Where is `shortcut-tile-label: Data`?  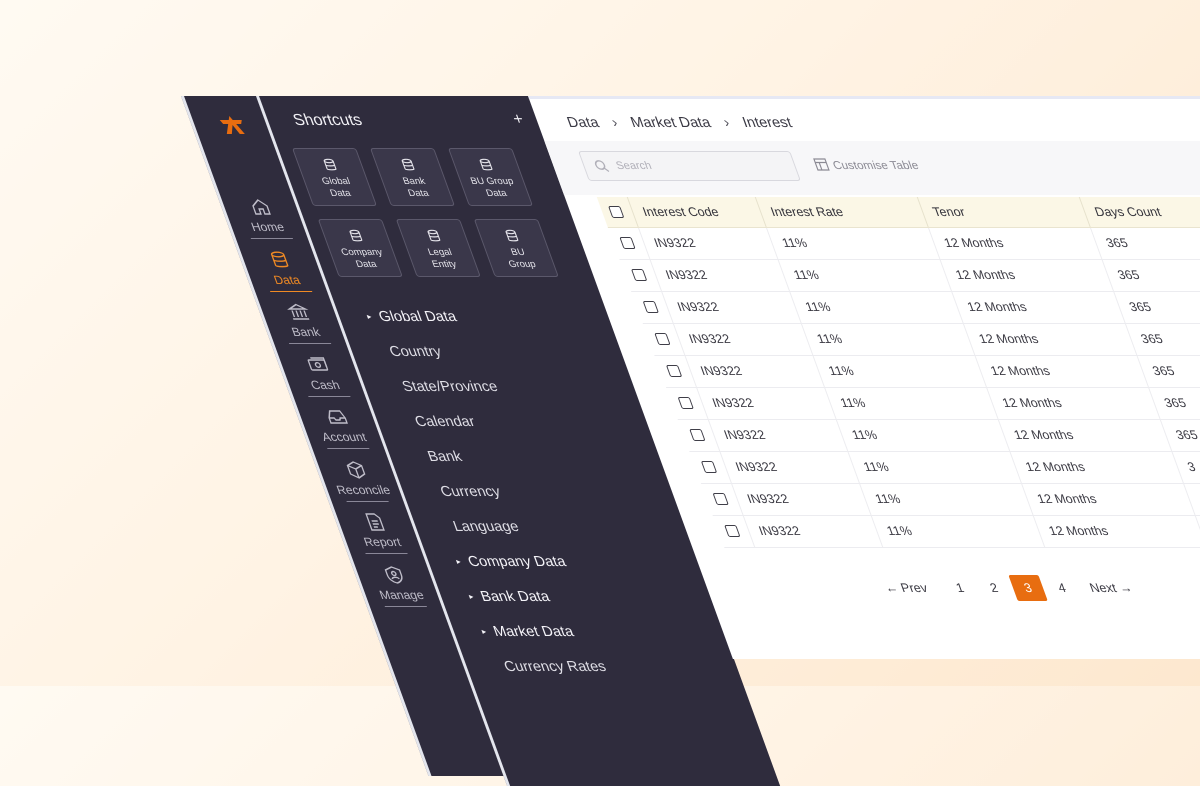 shortcut-tile-label: Data is located at coordinates (340, 193).